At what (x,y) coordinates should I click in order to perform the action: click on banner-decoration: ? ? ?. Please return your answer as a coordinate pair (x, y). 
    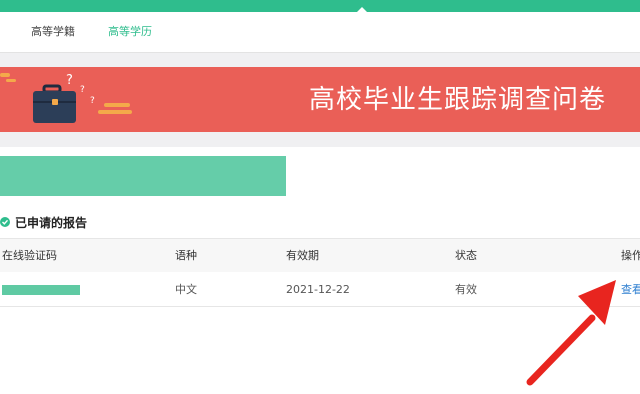
    Looking at the image, I should click on (66, 98).